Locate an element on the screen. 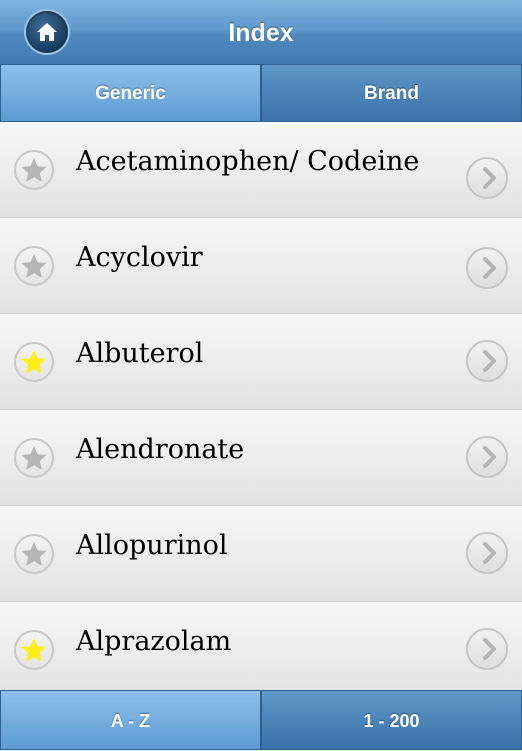 The image size is (522, 751). tab-a-z: A - Z is located at coordinates (130, 720).